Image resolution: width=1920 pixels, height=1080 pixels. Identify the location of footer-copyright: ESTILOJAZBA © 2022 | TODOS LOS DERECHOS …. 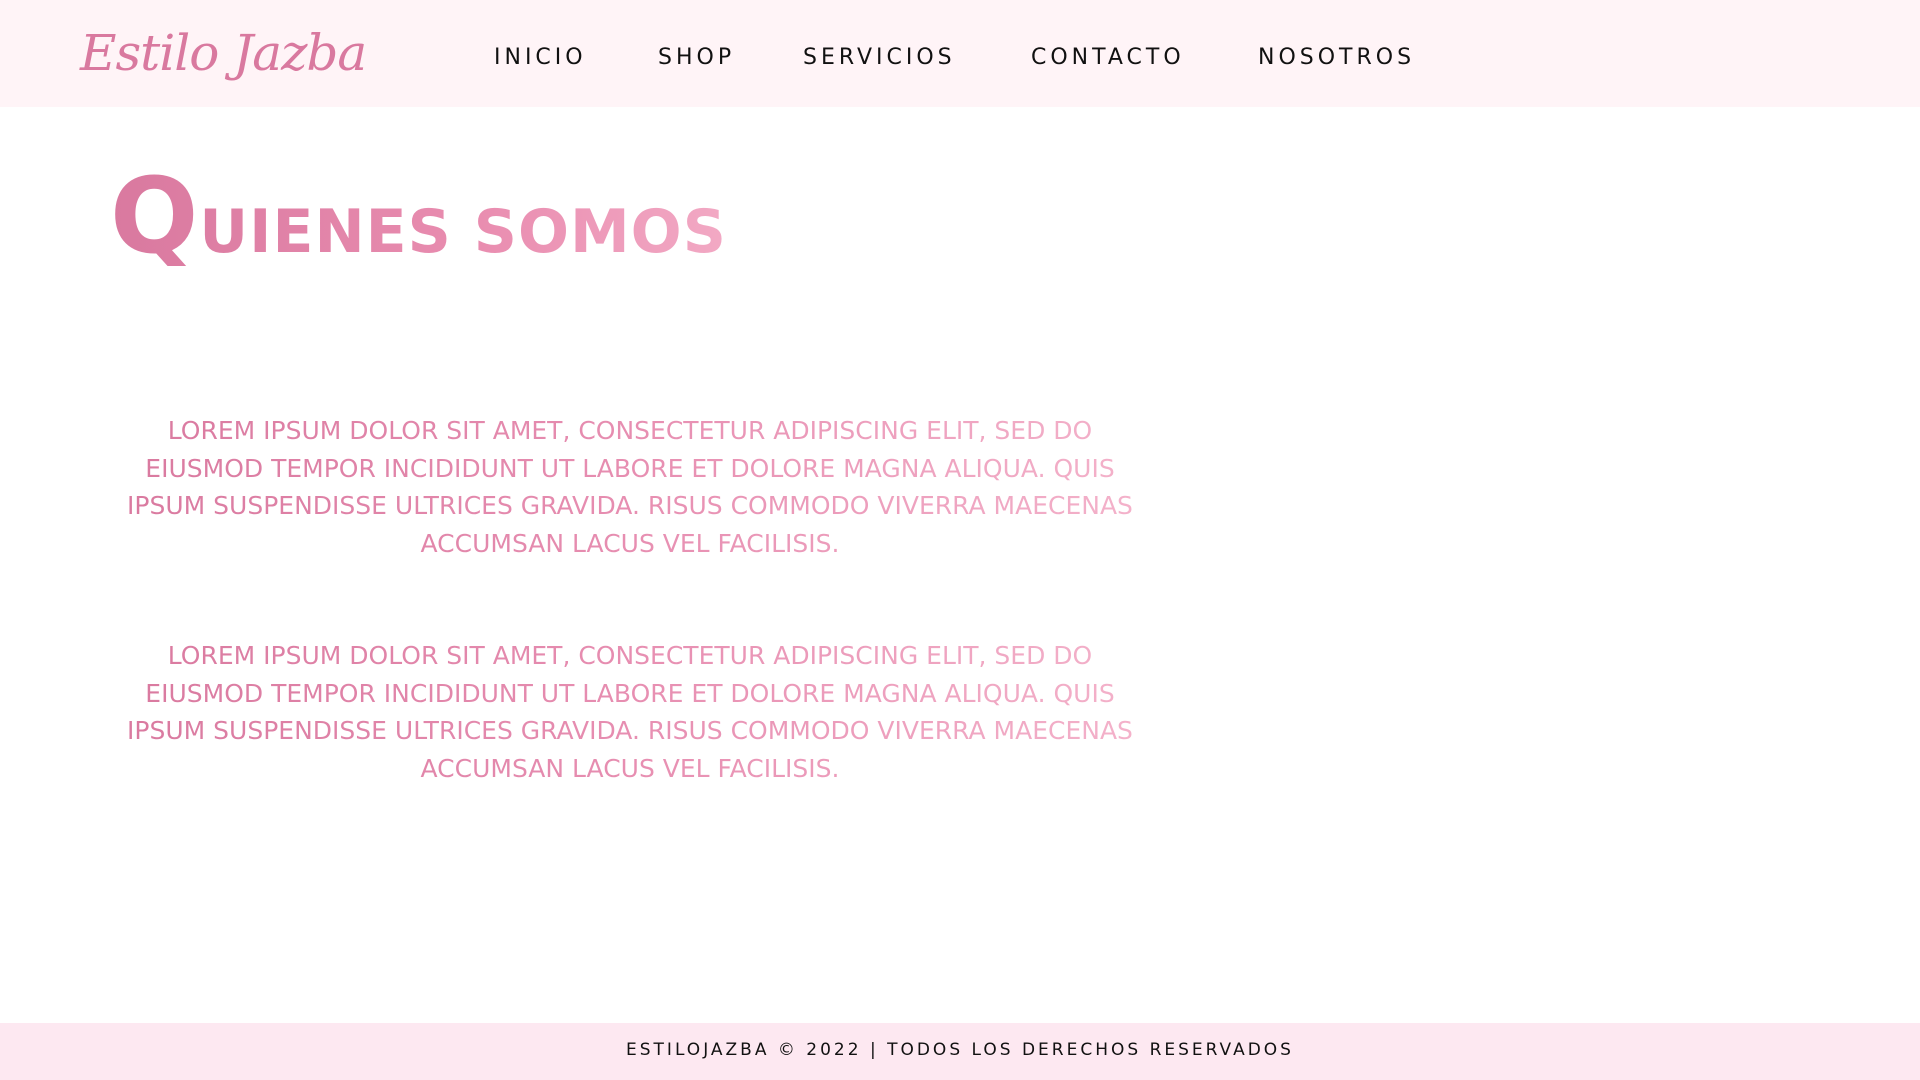
(960, 1050).